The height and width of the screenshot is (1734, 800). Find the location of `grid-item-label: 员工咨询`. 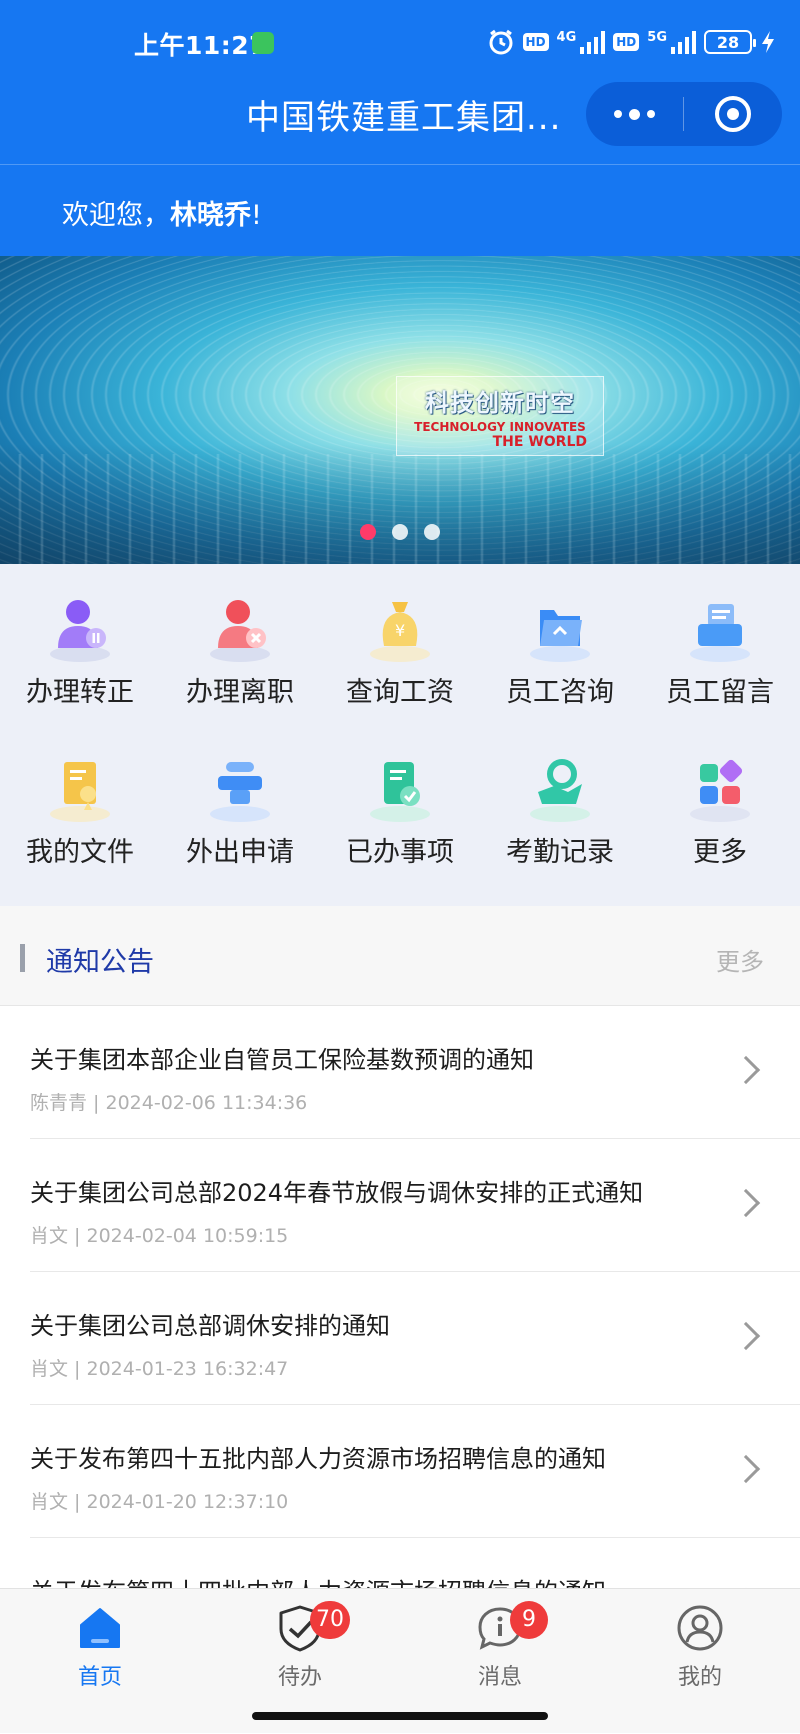

grid-item-label: 员工咨询 is located at coordinates (560, 692).